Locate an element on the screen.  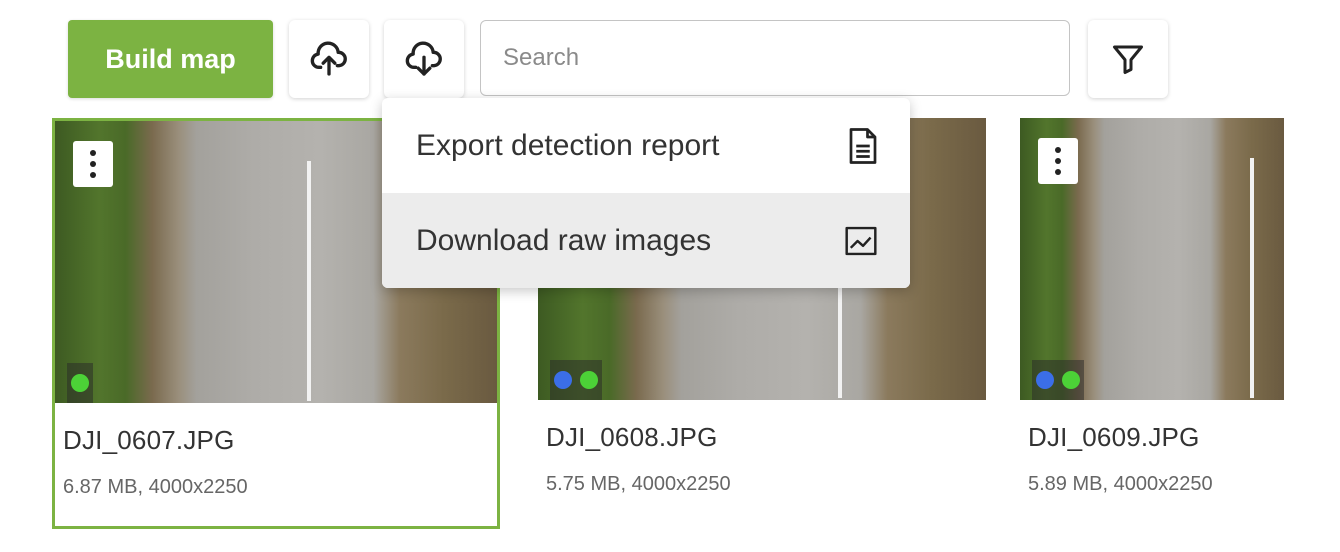
search-input is located at coordinates (775, 58).